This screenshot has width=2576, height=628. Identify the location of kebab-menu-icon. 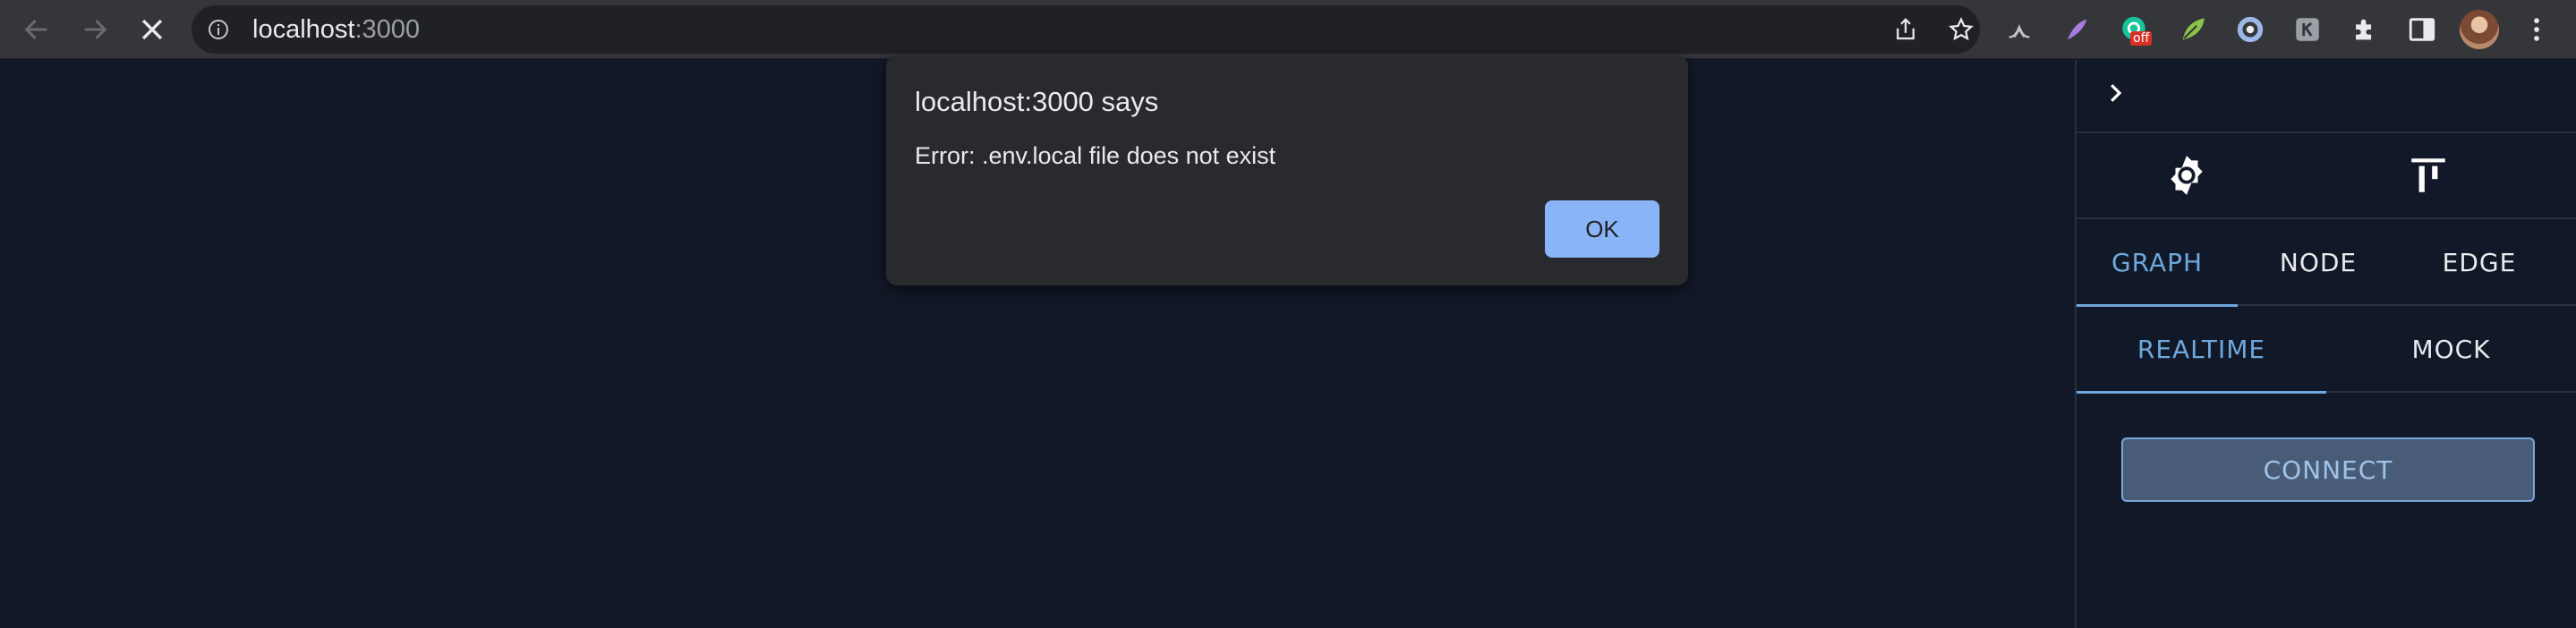
(2536, 30).